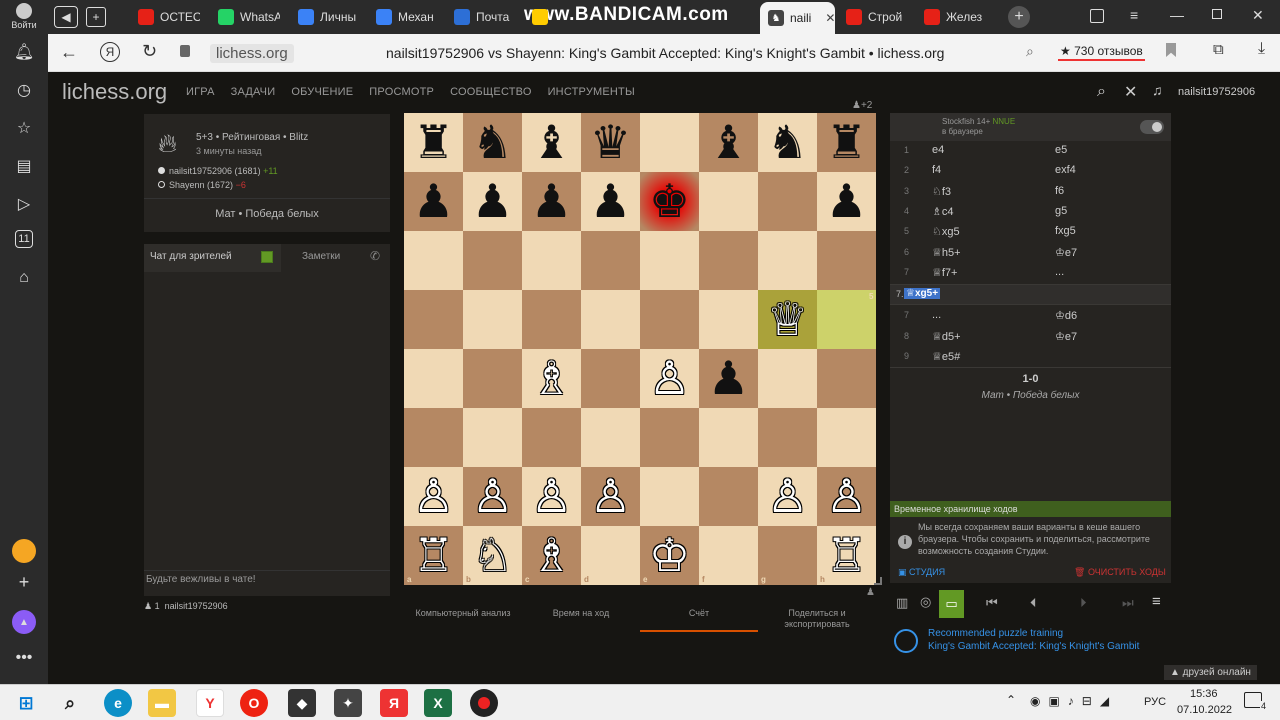 This screenshot has height=720, width=1280. Describe the element at coordinates (253, 92) in the screenshot. I see `nav-item: ЗАДАЧИ` at that location.